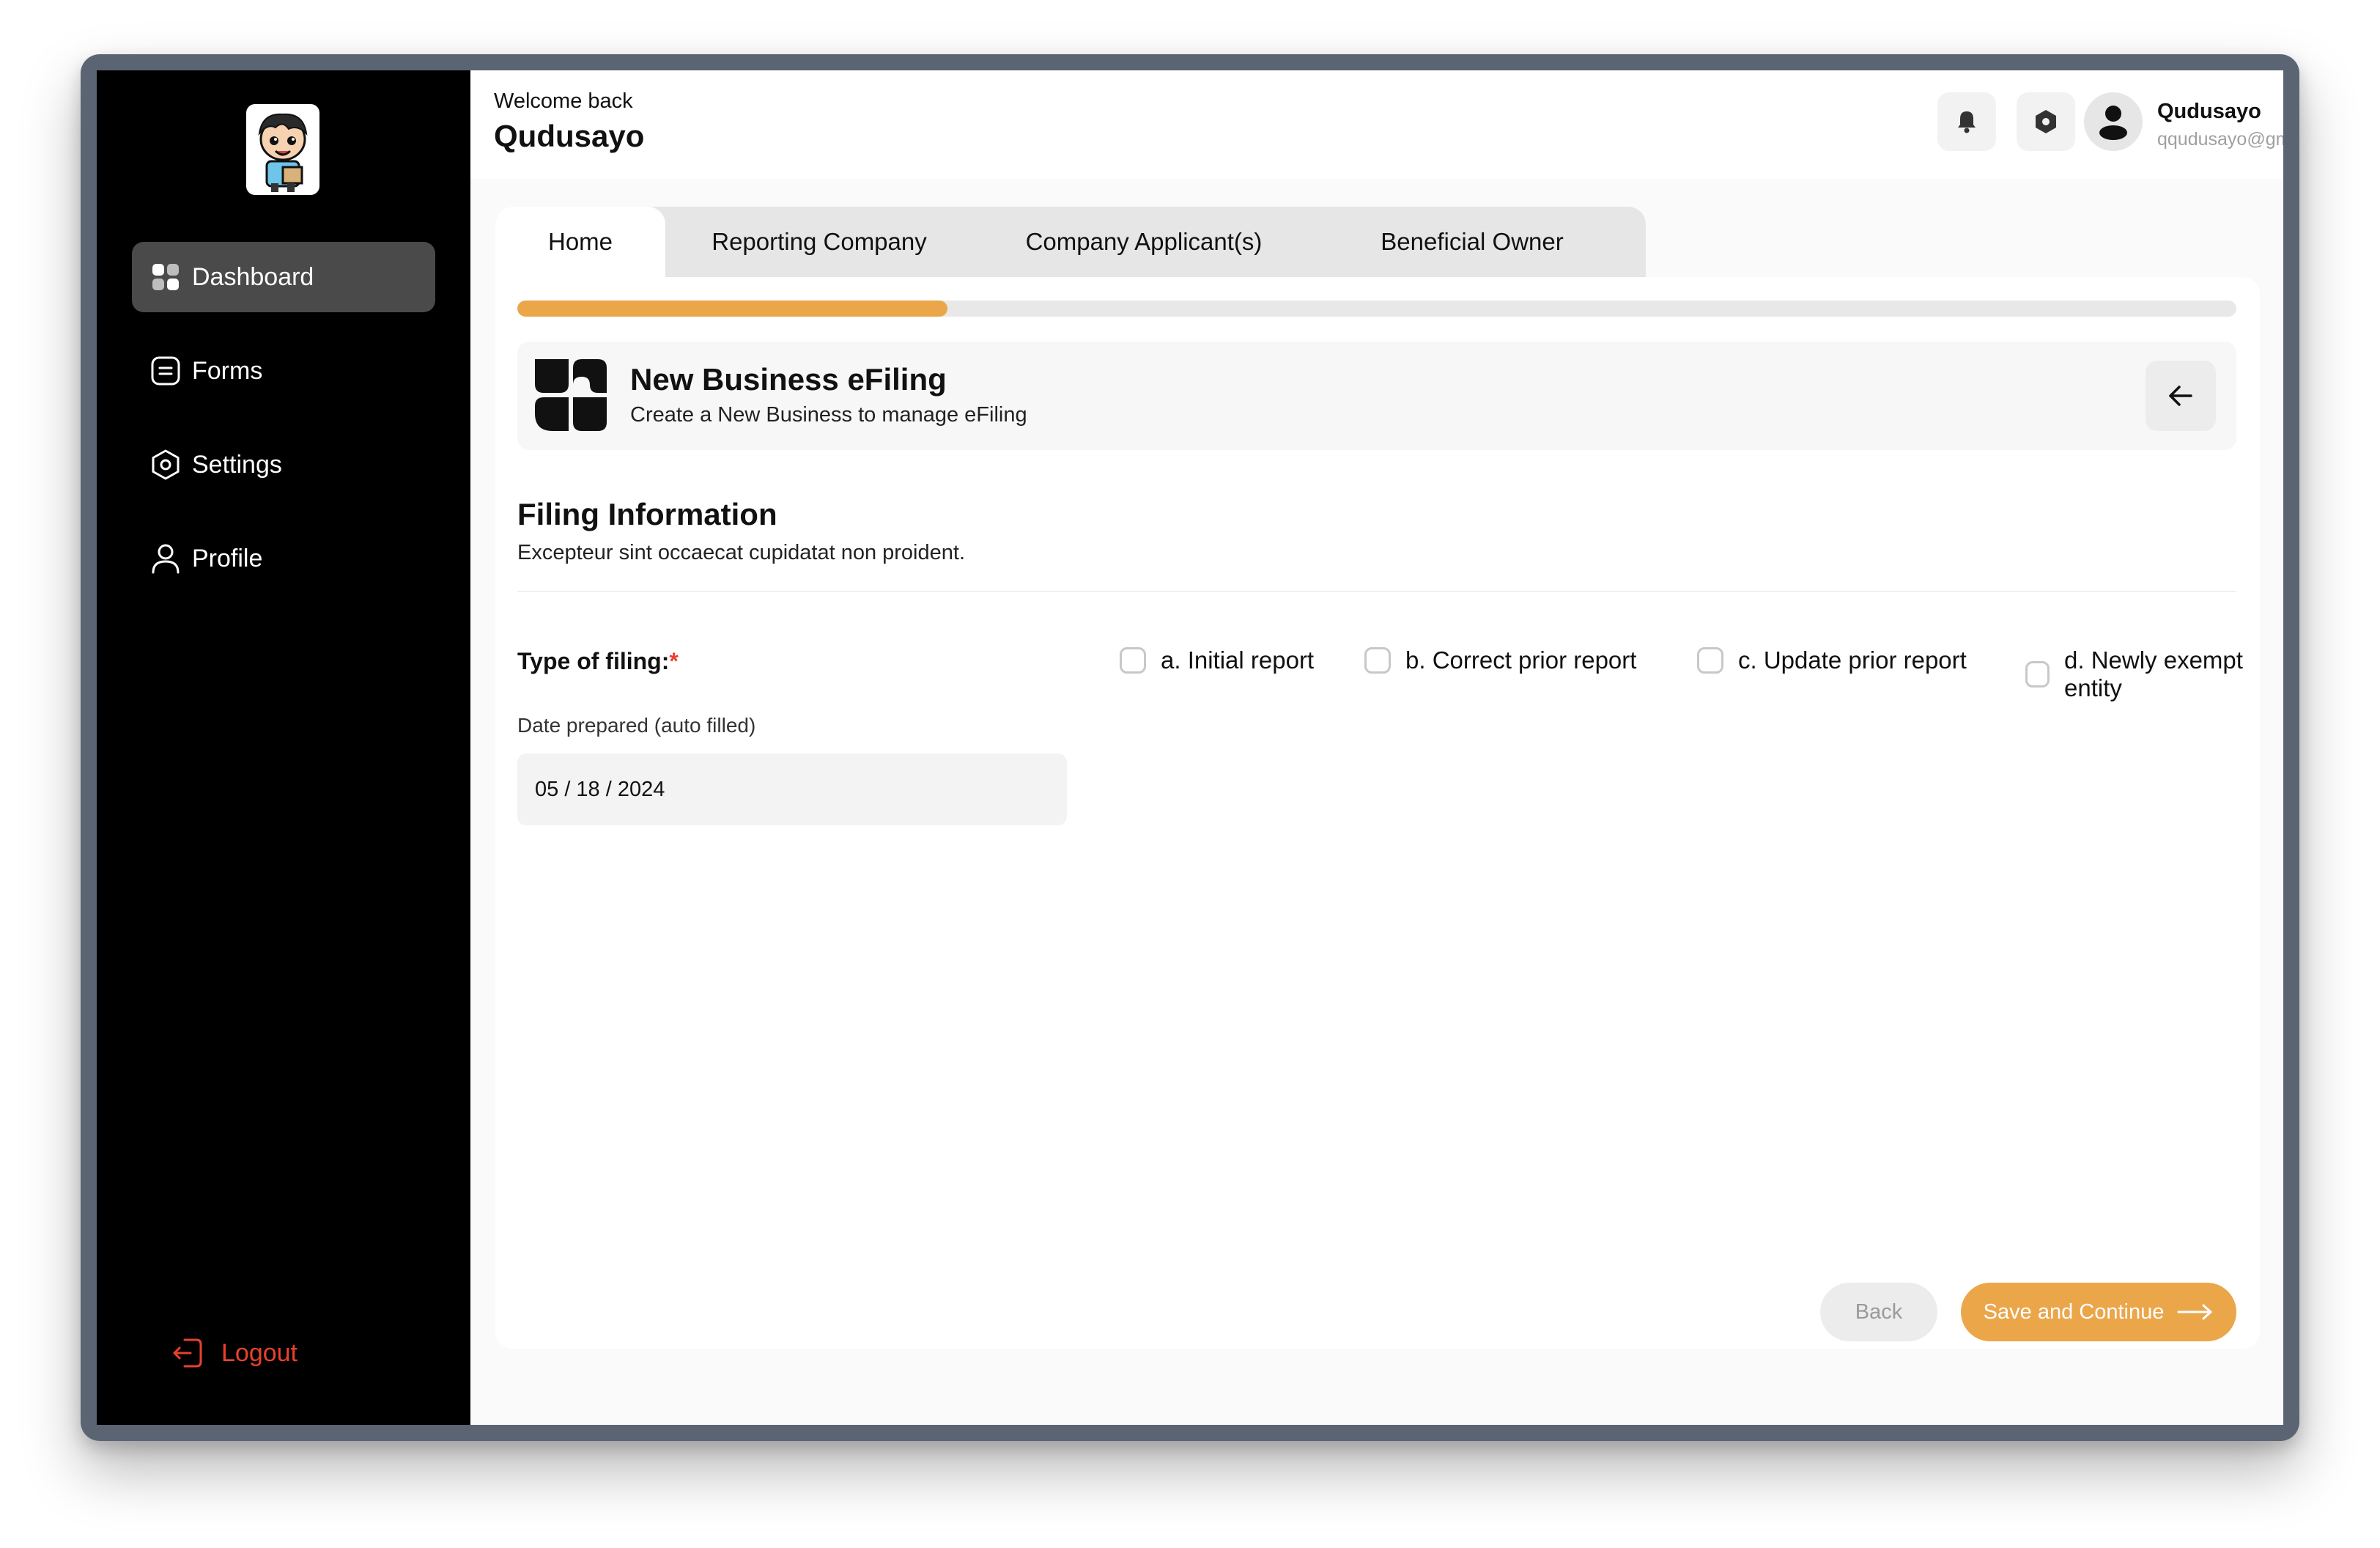  Describe the element at coordinates (2220, 139) in the screenshot. I see `user-email: qqudusayo@gmail.com` at that location.